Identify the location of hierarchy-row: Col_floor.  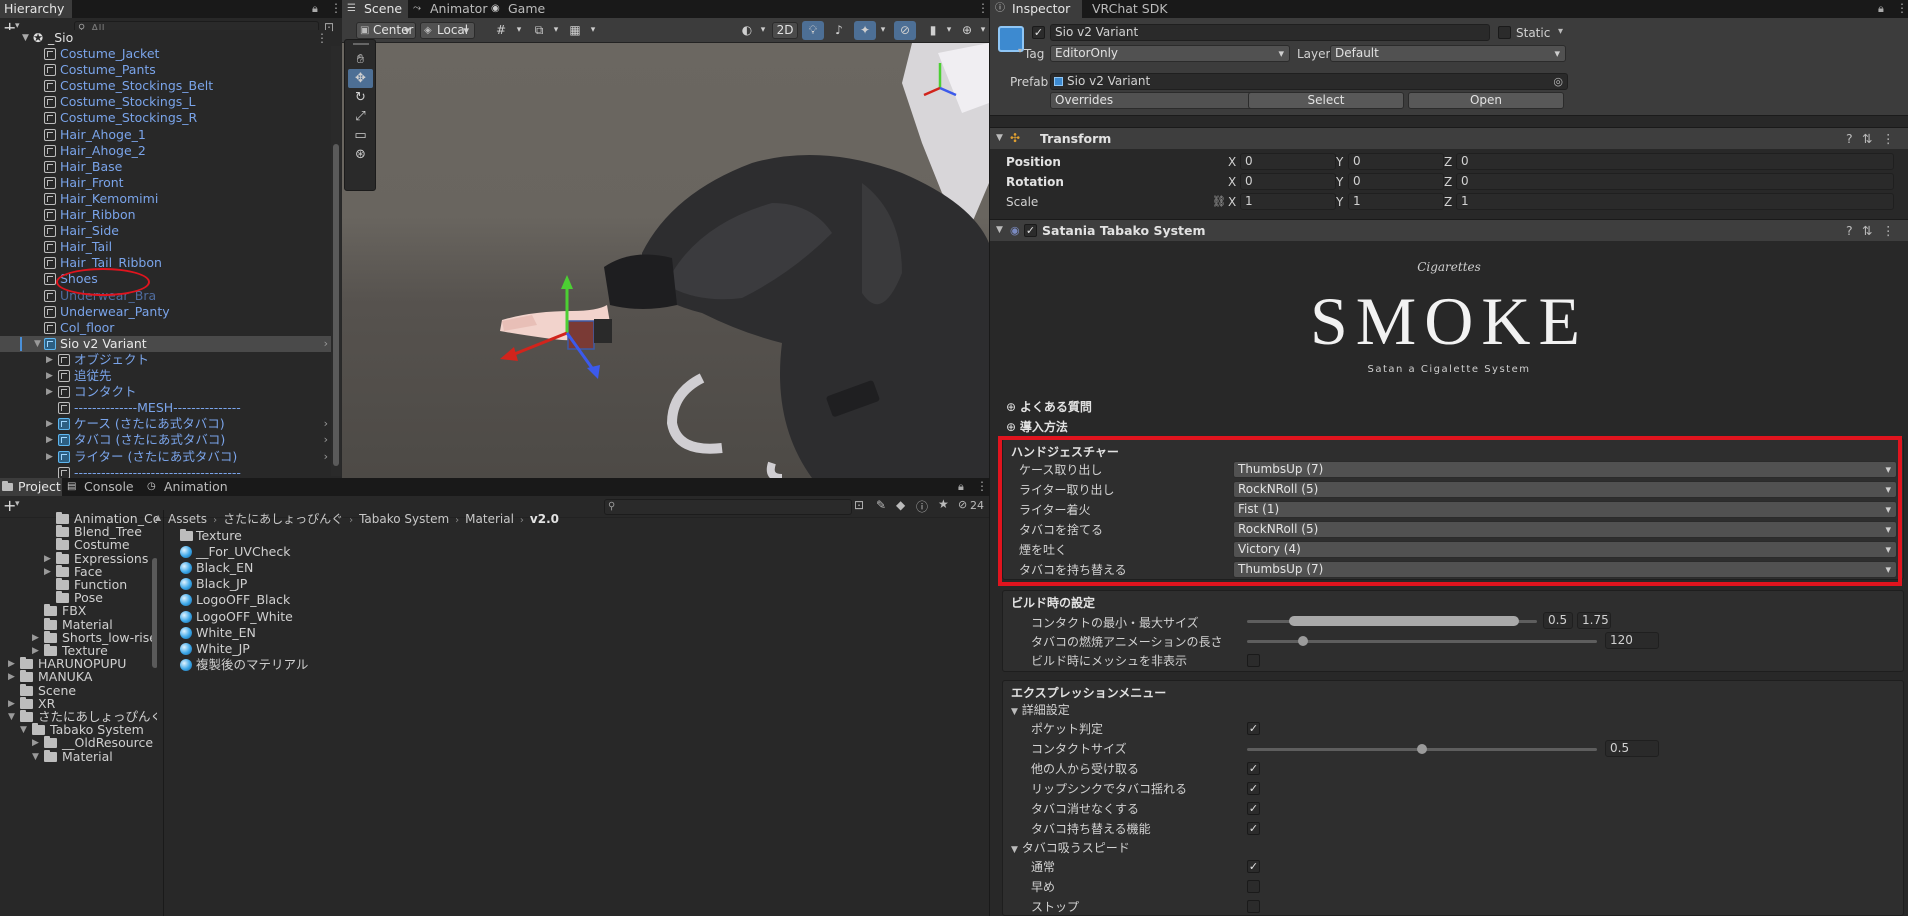
(166, 328).